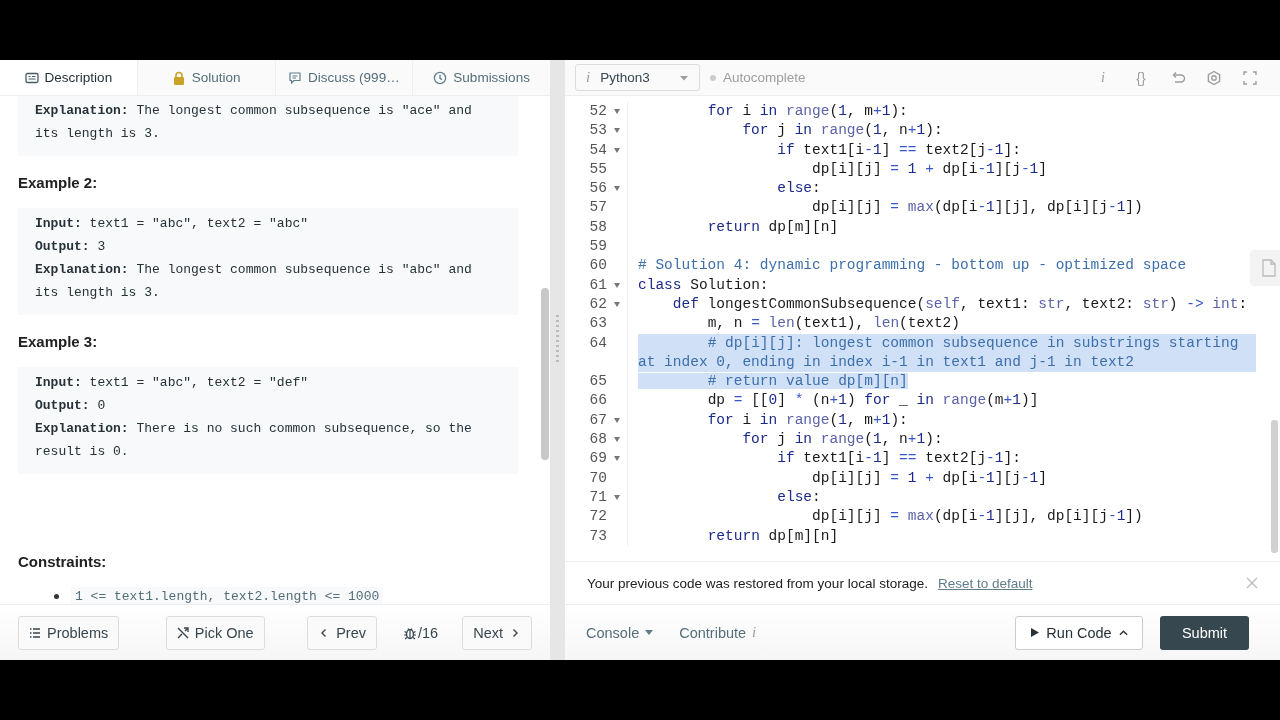 The image size is (1280, 720). Describe the element at coordinates (598, 536) in the screenshot. I see `line-number: 73` at that location.